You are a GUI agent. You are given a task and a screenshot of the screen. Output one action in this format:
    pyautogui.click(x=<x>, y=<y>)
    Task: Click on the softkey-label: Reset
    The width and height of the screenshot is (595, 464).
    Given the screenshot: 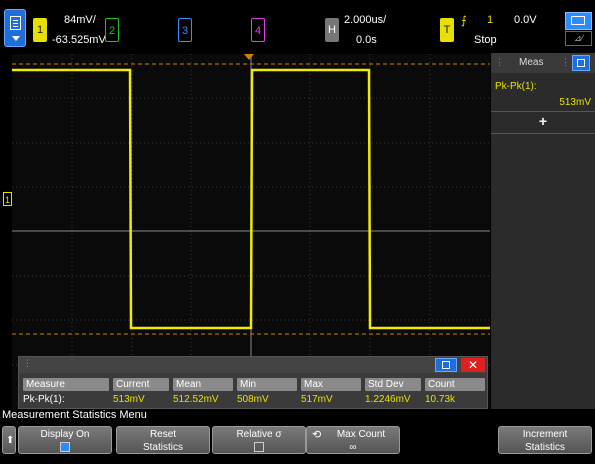 What is the action you would take?
    pyautogui.click(x=163, y=434)
    